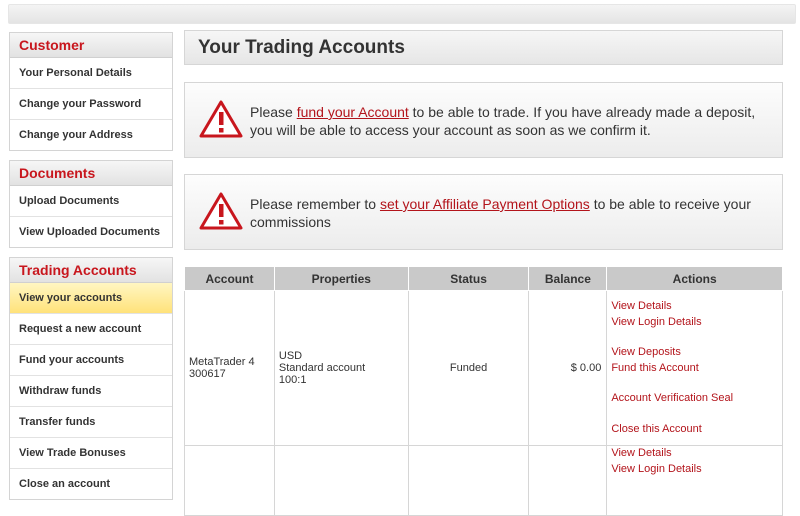 The image size is (800, 516). I want to click on table-row: View Details View Login Details, so click(483, 480).